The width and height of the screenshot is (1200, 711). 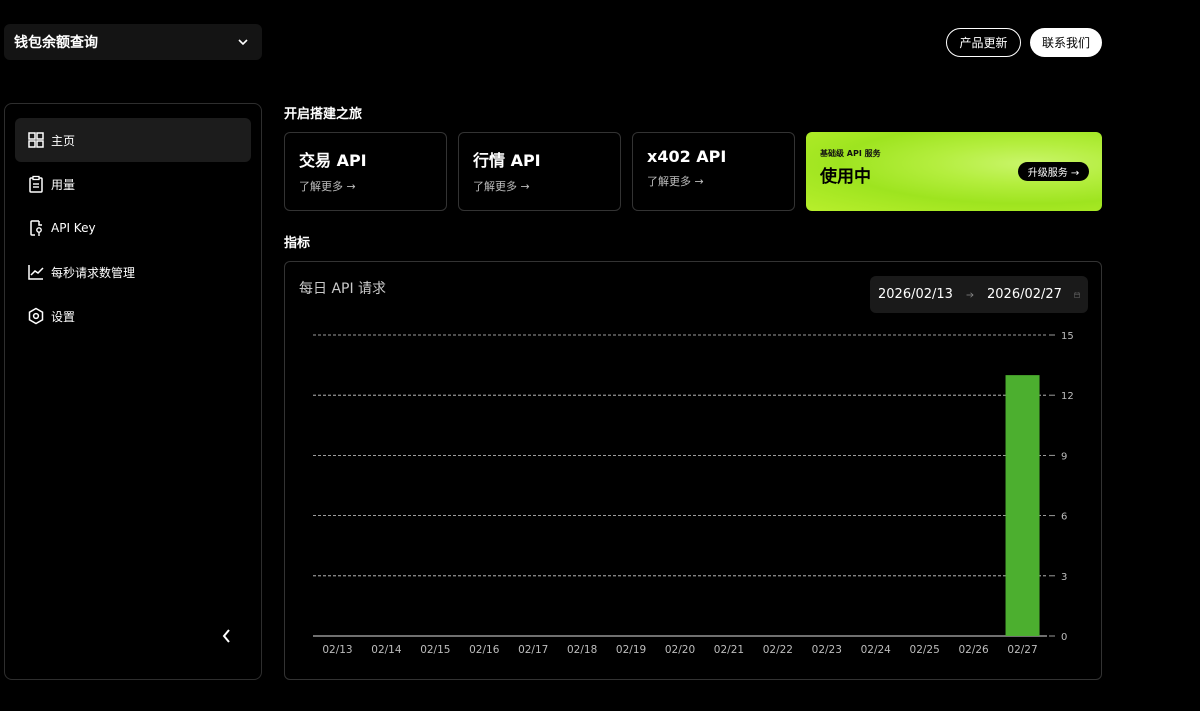 I want to click on x402-api-card: x402 API 了解更多 →, so click(x=713, y=171).